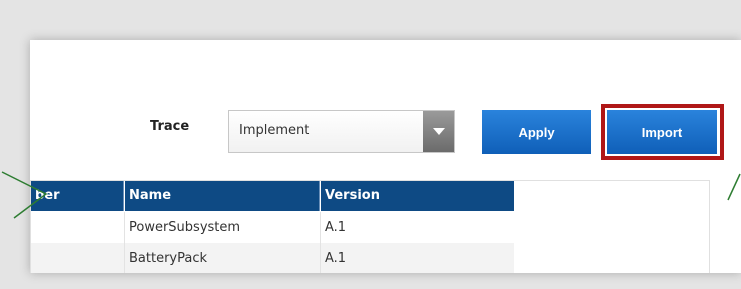 The image size is (741, 289). I want to click on left-pointer-arrow-icon, so click(24, 195).